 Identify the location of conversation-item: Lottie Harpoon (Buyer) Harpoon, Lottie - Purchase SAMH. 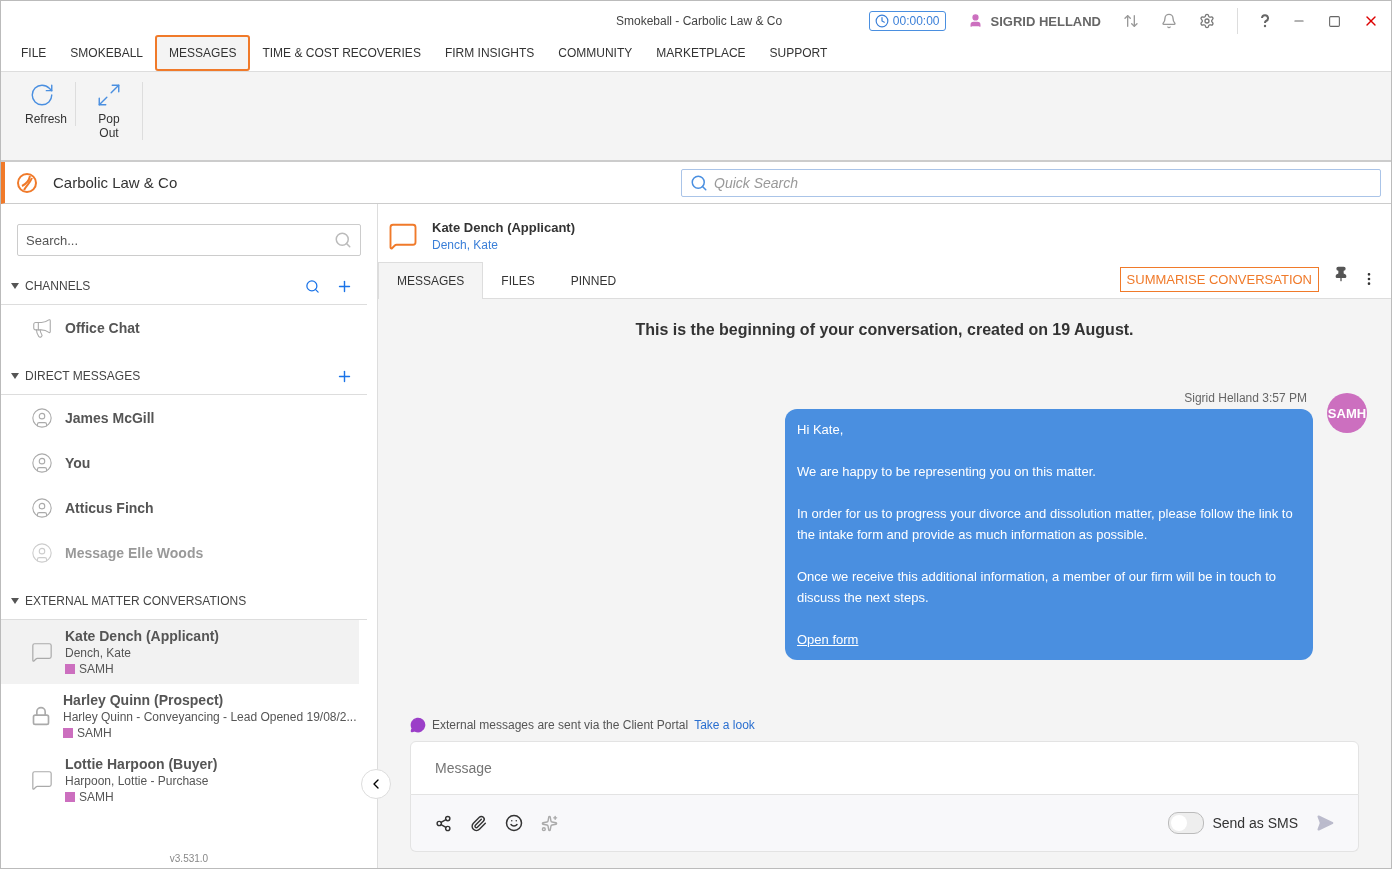
(180, 780).